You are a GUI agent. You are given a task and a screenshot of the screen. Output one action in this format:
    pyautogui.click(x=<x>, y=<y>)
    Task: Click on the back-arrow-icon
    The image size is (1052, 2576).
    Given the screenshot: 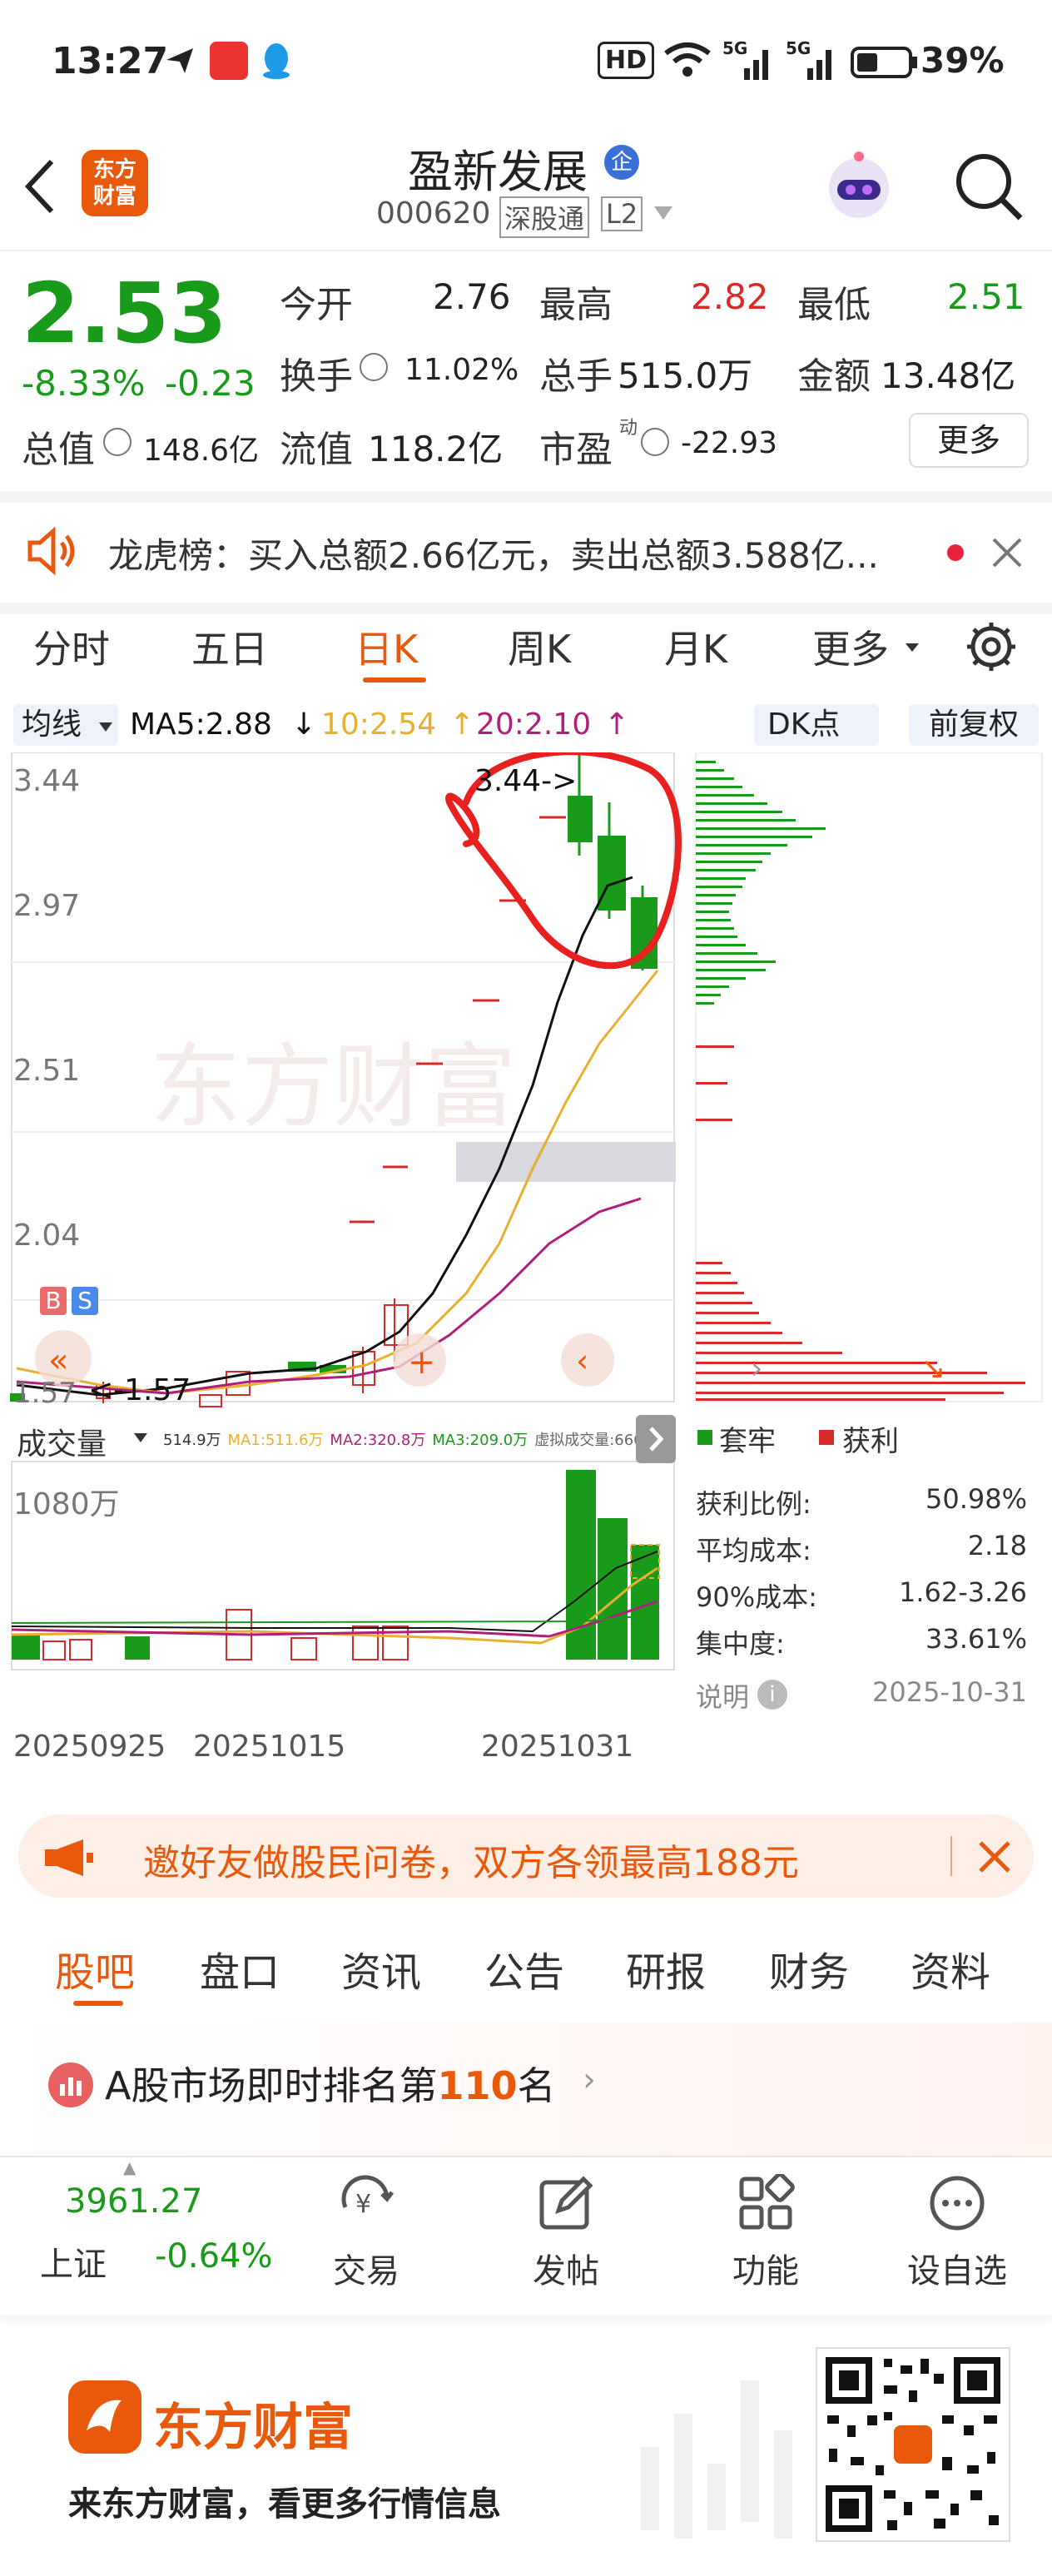 What is the action you would take?
    pyautogui.click(x=41, y=186)
    